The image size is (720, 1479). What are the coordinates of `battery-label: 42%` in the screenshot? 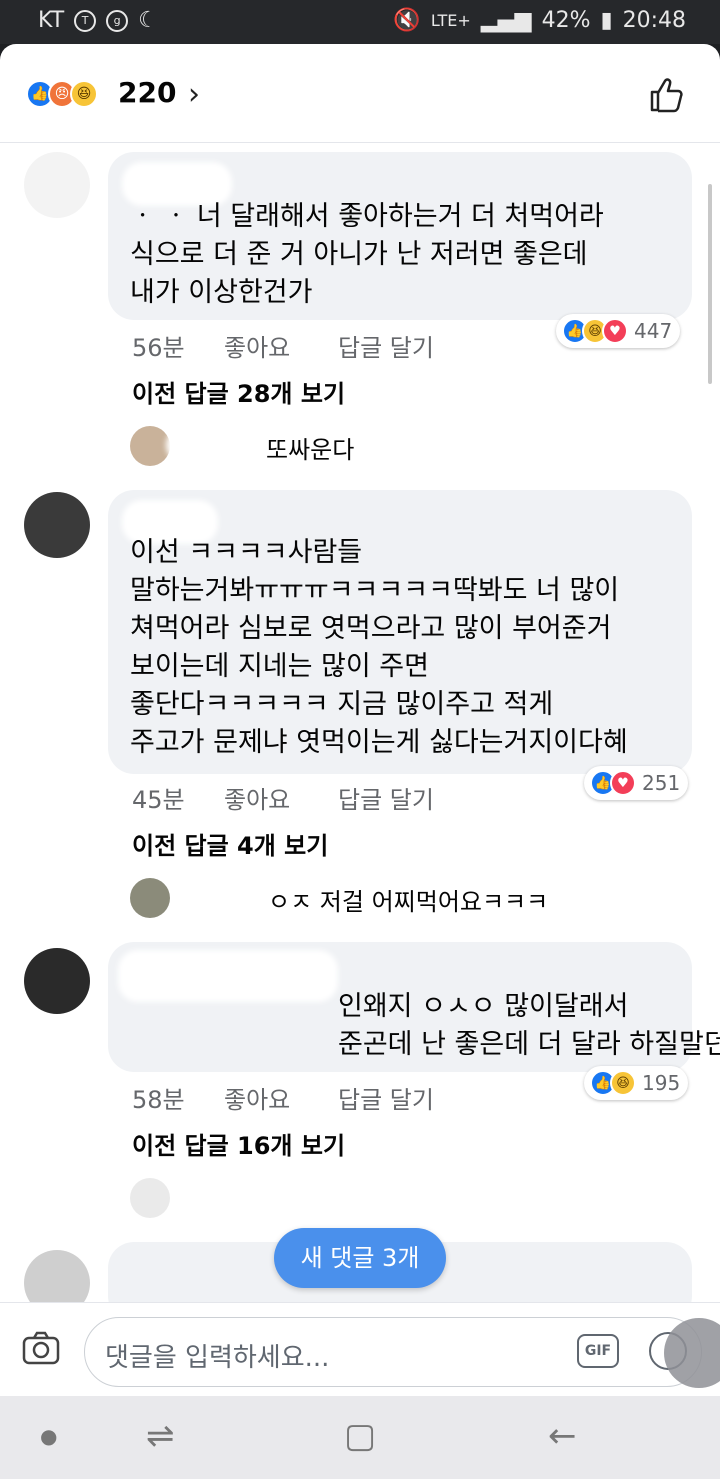 It's located at (566, 20).